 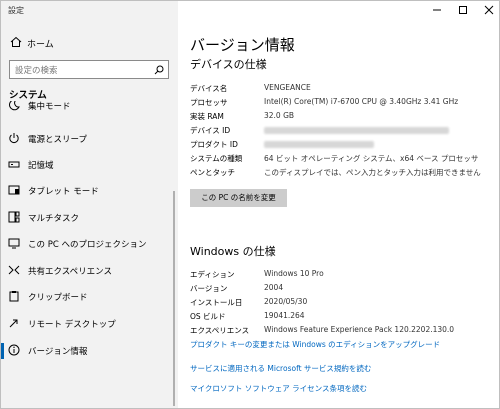 What do you see at coordinates (209, 288) in the screenshot?
I see `spec-key: バージョン` at bounding box center [209, 288].